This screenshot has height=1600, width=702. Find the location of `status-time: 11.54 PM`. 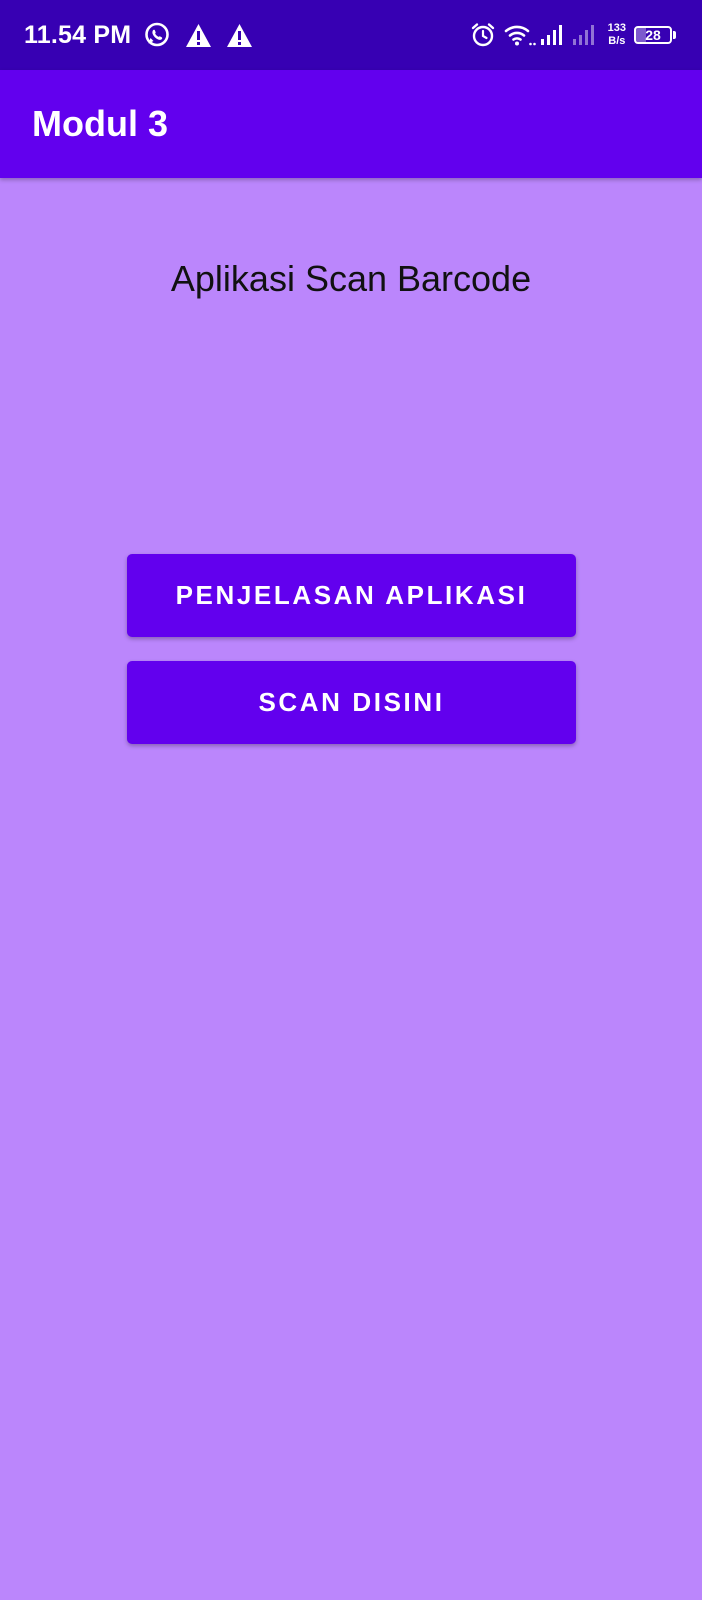

status-time: 11.54 PM is located at coordinates (78, 34).